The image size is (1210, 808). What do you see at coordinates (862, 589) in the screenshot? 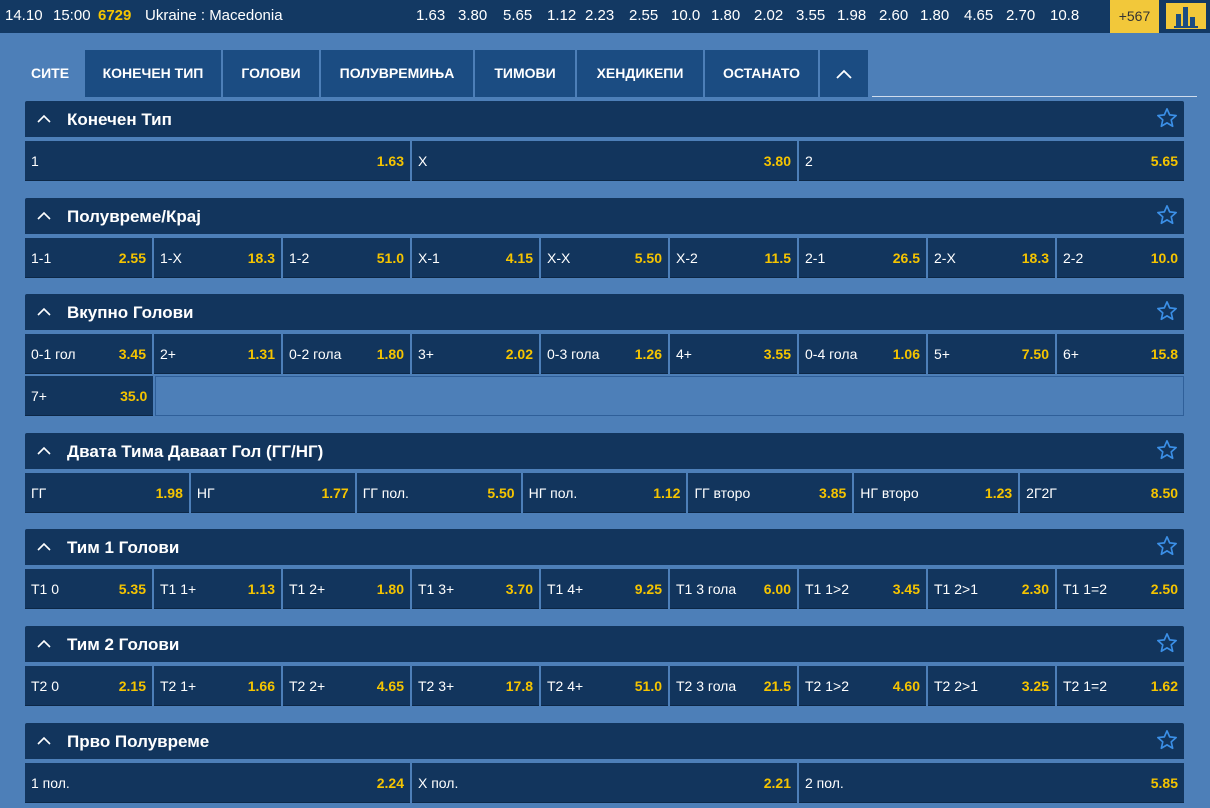
I see `odd-cell: Т1 1>2 3.45` at bounding box center [862, 589].